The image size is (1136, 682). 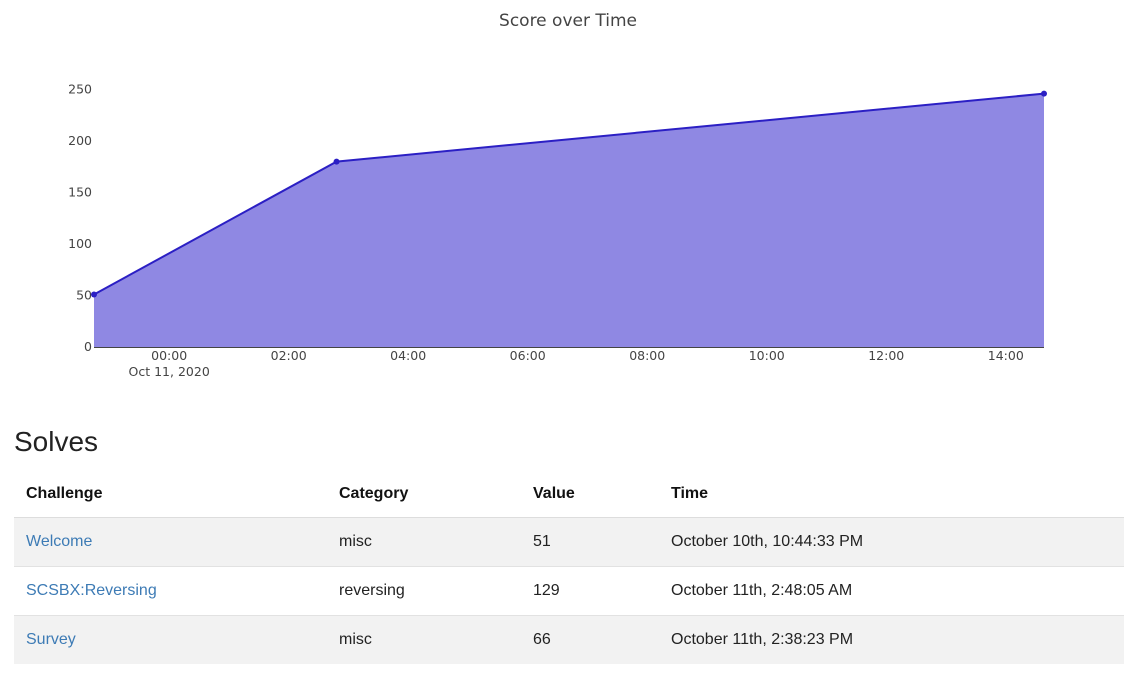 I want to click on solves-heading: Solves, so click(x=56, y=441).